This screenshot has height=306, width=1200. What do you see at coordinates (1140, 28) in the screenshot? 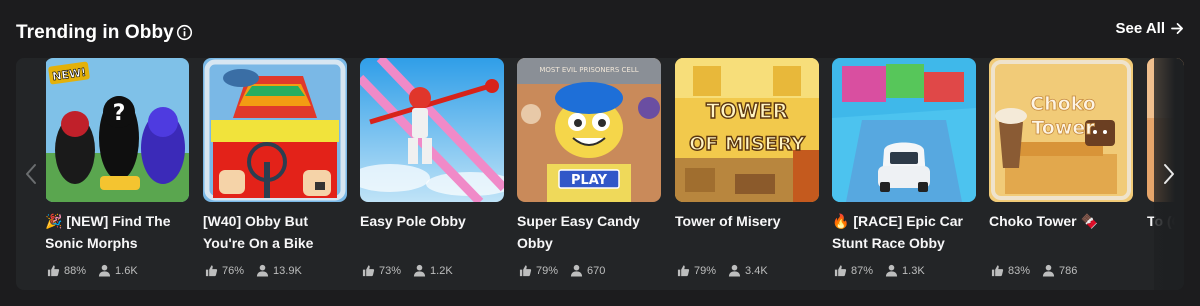
I see `see-all-label: See All` at bounding box center [1140, 28].